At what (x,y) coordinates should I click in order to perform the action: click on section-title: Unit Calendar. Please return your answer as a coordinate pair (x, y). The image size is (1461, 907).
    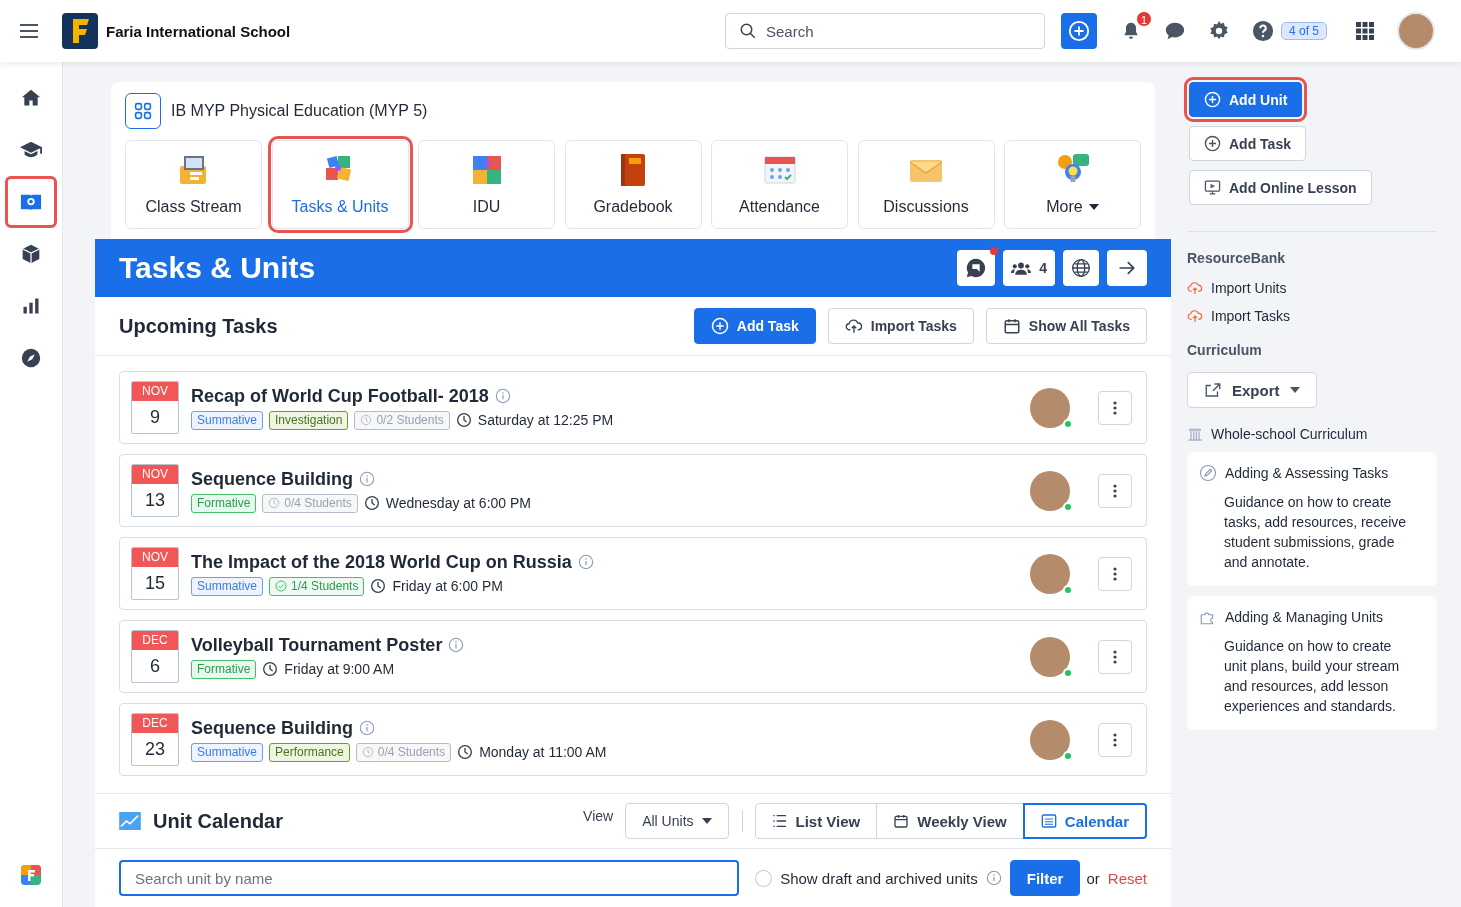
    Looking at the image, I should click on (218, 821).